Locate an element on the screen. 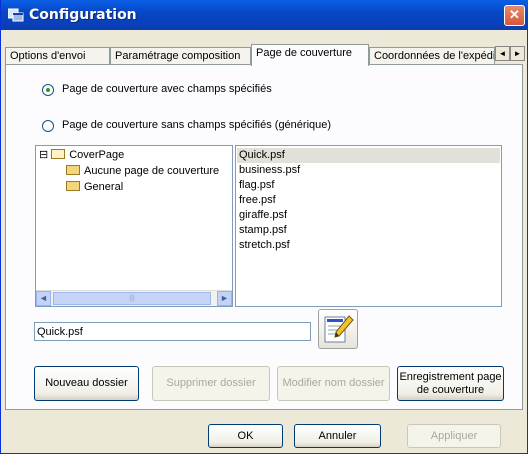 The image size is (528, 454). cancel-button: Annuler is located at coordinates (337, 436).